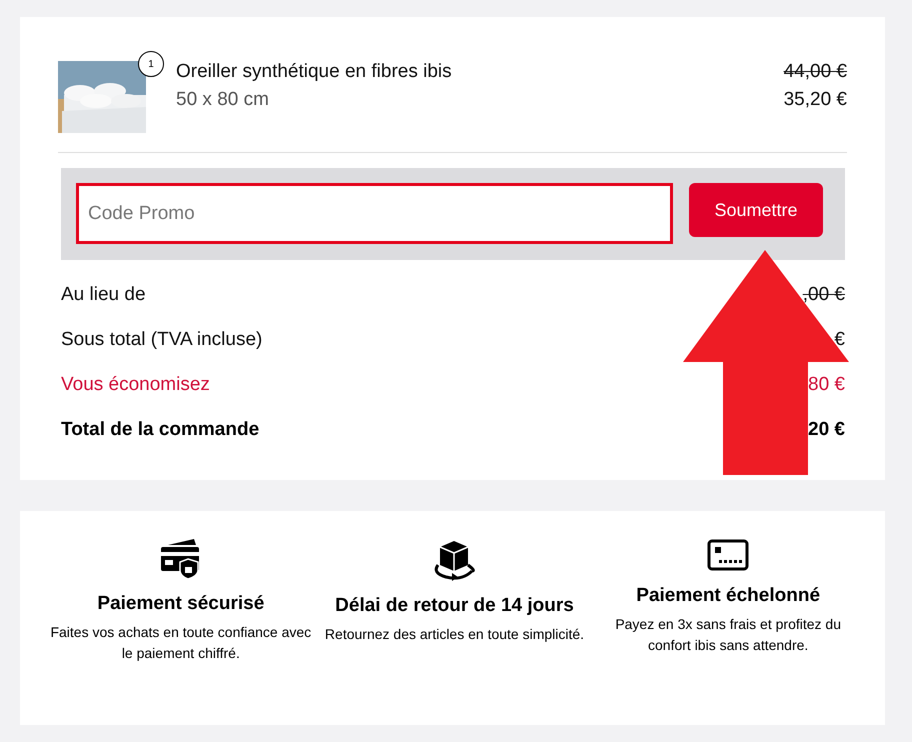 The width and height of the screenshot is (912, 742). Describe the element at coordinates (728, 555) in the screenshot. I see `card-reader-icon` at that location.